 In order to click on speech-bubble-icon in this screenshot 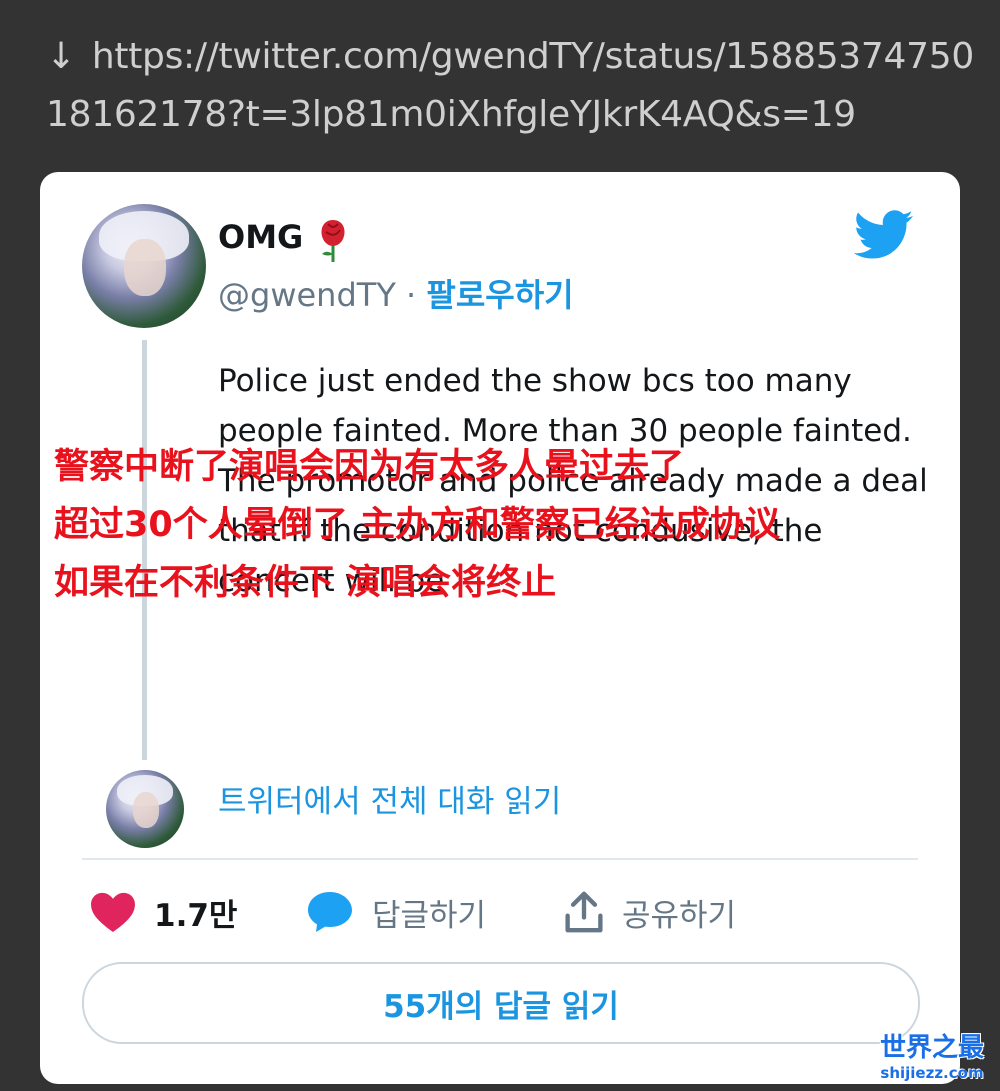, I will do `click(330, 912)`.